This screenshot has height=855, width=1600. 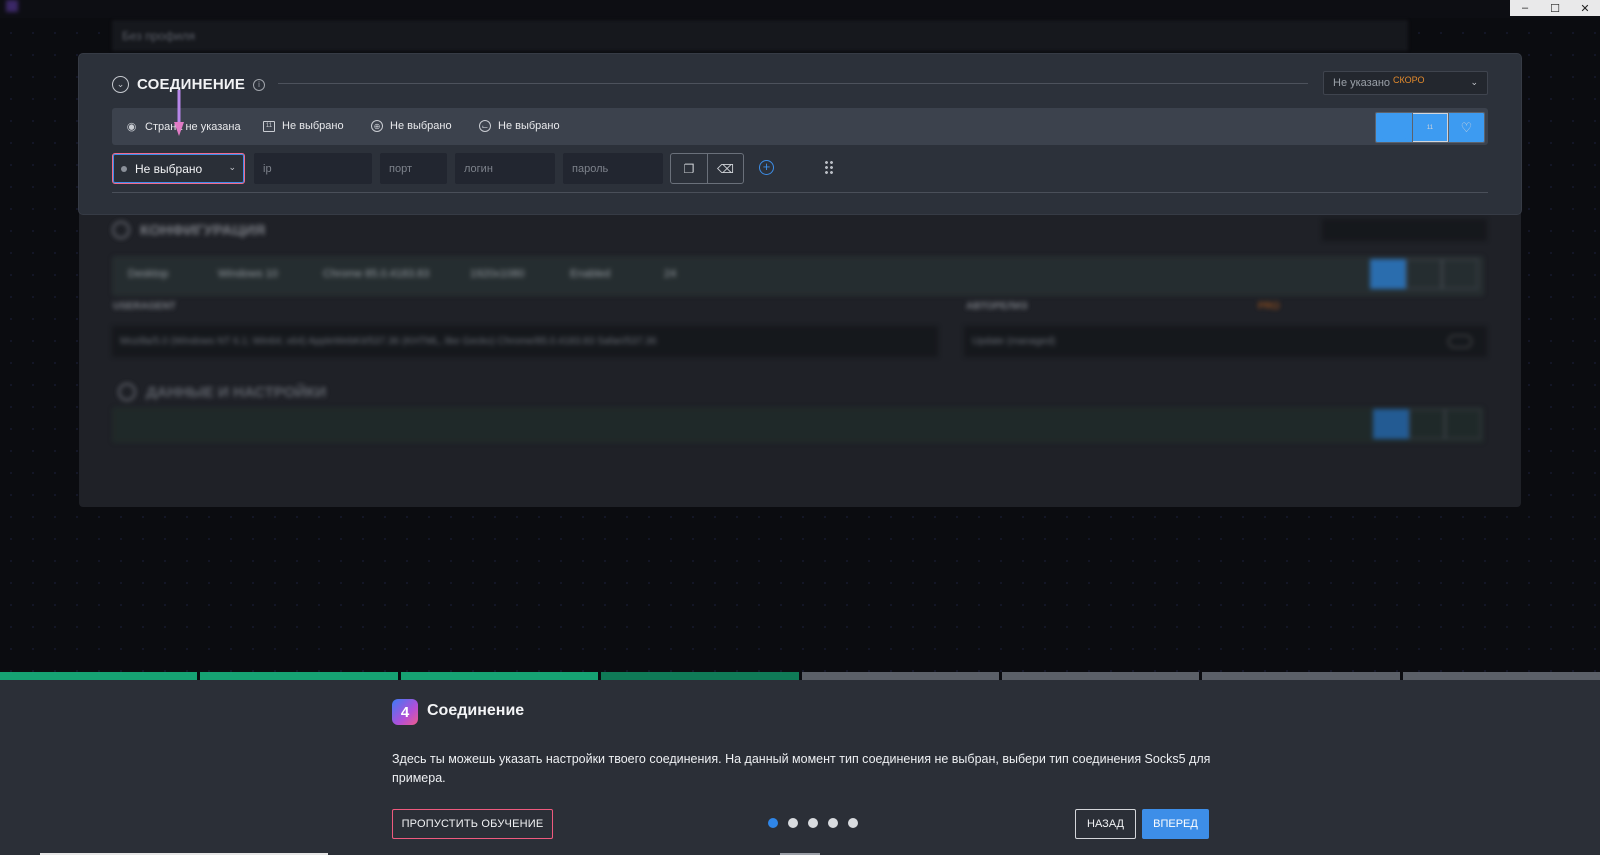 I want to click on back-button: НАЗАД, so click(x=1105, y=824).